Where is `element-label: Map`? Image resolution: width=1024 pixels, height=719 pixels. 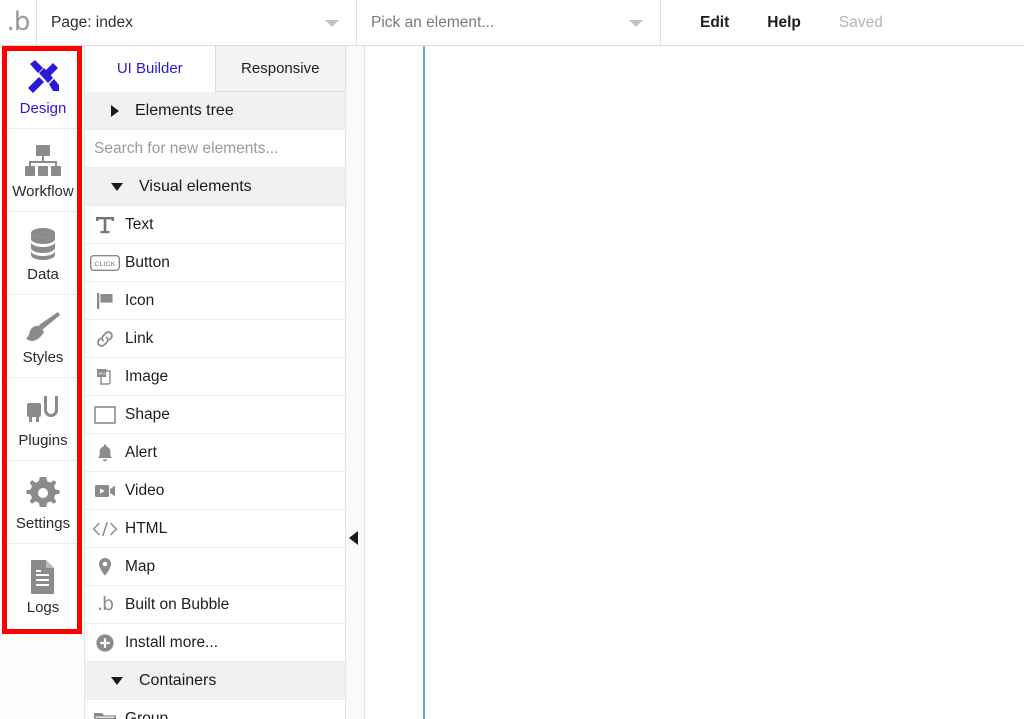
element-label: Map is located at coordinates (140, 566).